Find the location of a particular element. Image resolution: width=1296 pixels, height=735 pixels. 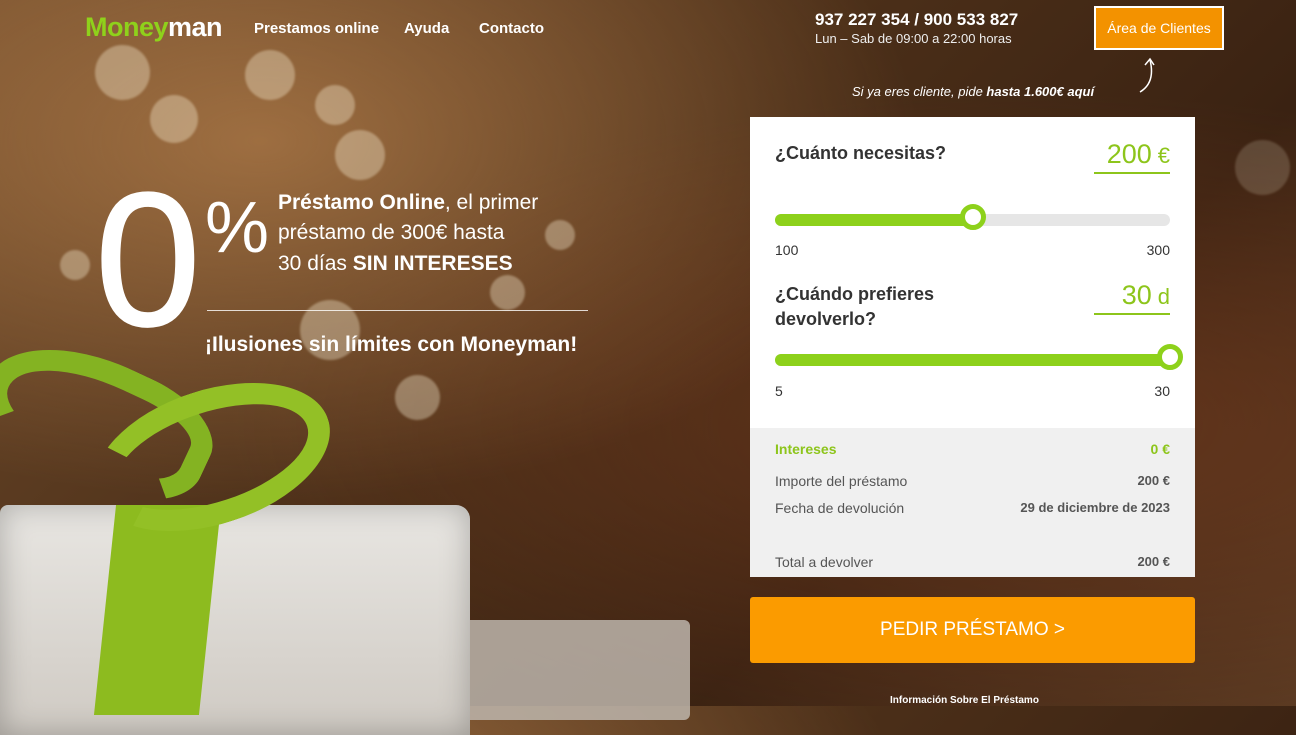

client-hint-link: hasta 1.600€ aquí is located at coordinates (1040, 91).